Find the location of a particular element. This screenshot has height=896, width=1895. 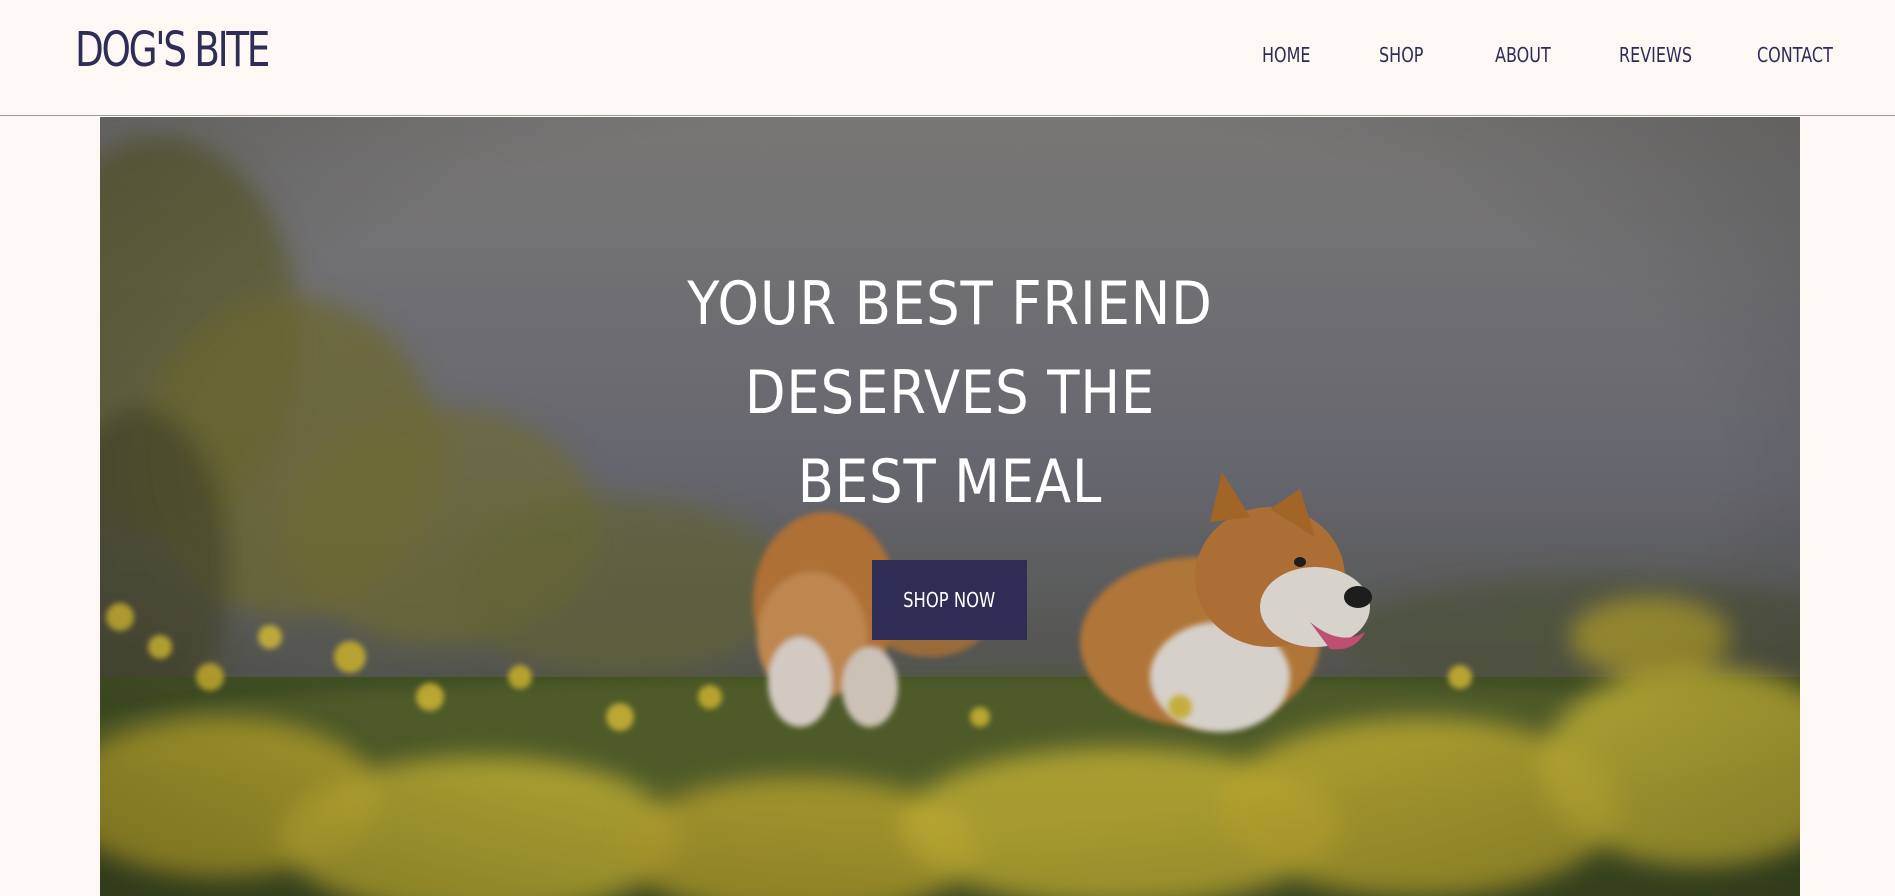

nav-about: ABOUT is located at coordinates (1523, 55).